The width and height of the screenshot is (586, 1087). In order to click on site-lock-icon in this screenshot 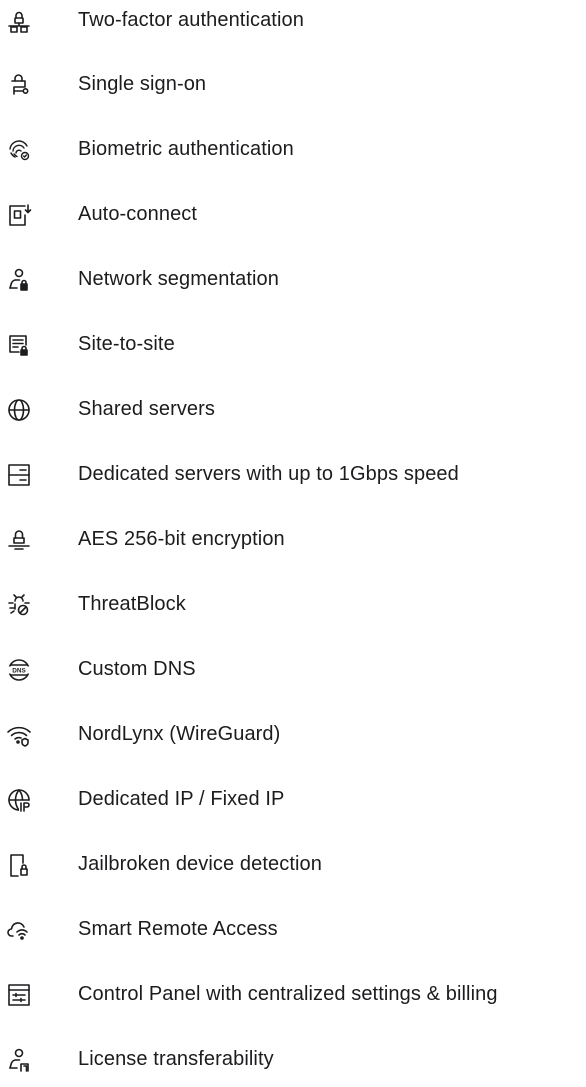, I will do `click(19, 345)`.